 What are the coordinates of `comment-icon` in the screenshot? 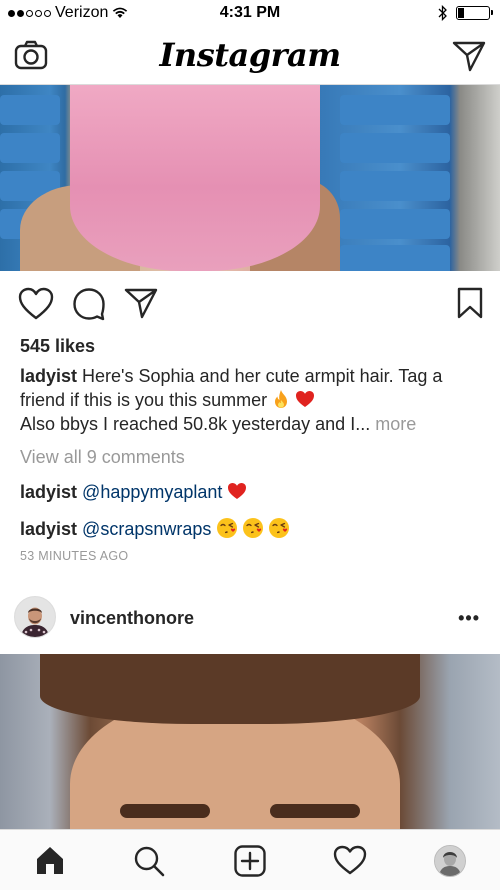 It's located at (89, 304).